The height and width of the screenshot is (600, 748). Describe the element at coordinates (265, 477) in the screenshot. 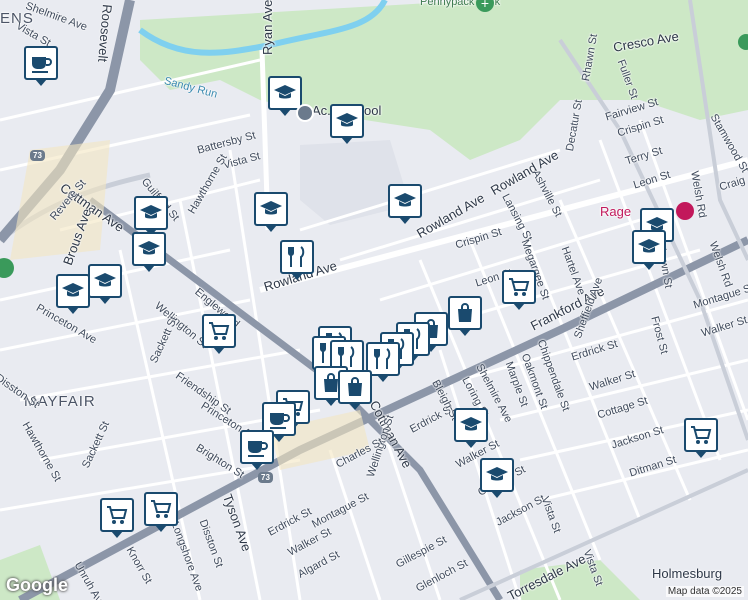

I see `route-shield-73-2: 73` at that location.